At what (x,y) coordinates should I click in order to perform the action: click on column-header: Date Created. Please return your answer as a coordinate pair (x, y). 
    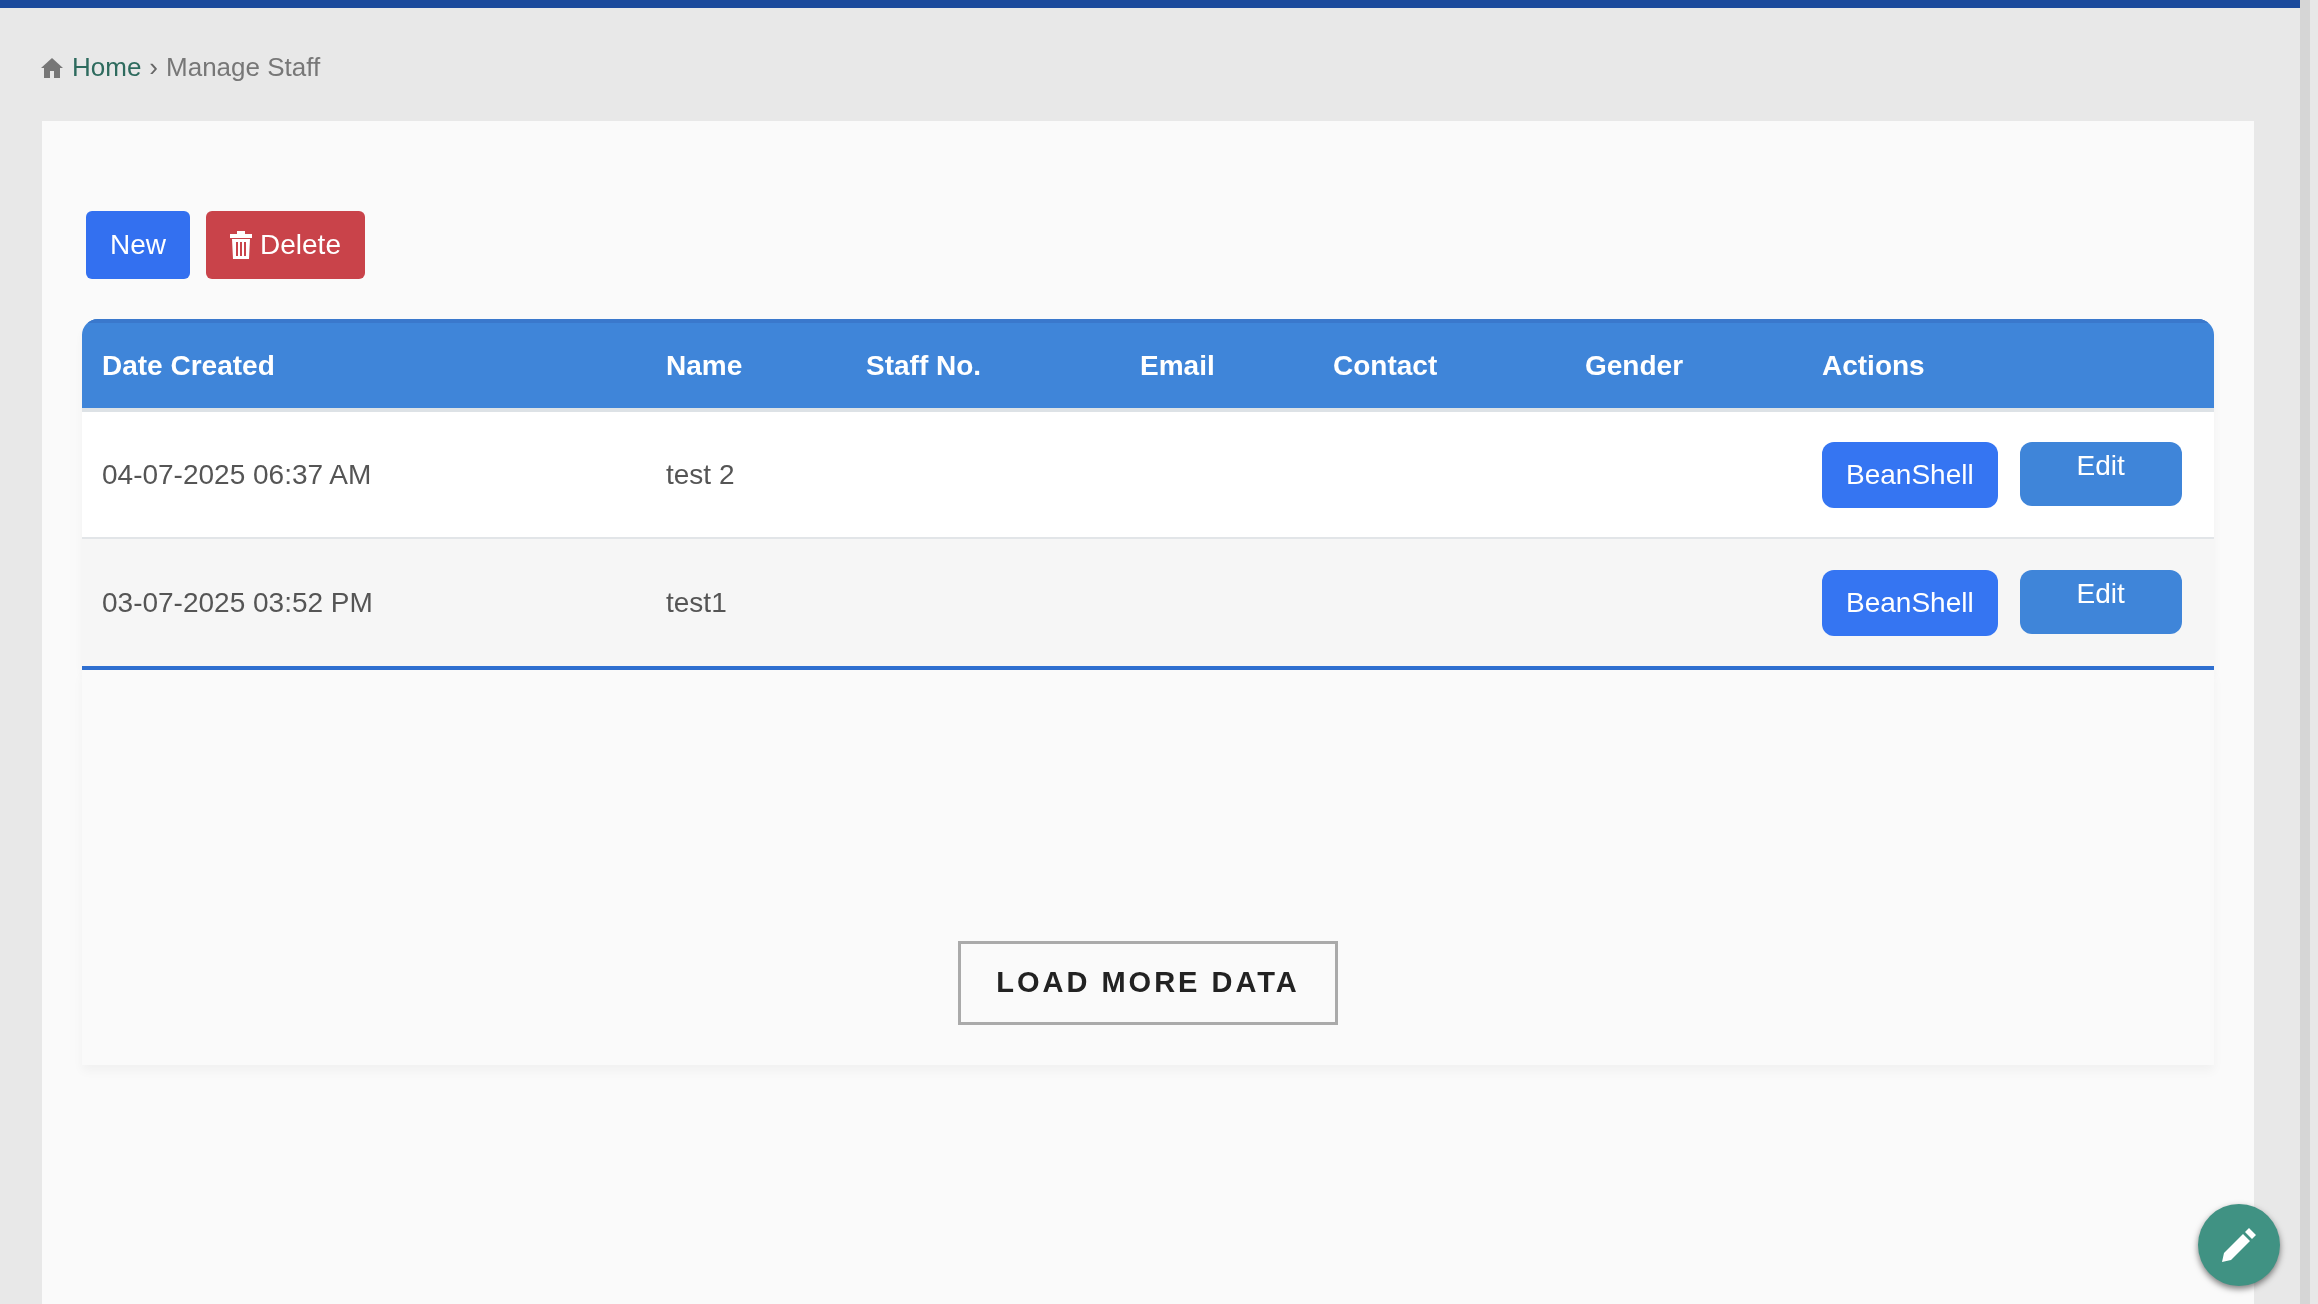
    Looking at the image, I should click on (188, 365).